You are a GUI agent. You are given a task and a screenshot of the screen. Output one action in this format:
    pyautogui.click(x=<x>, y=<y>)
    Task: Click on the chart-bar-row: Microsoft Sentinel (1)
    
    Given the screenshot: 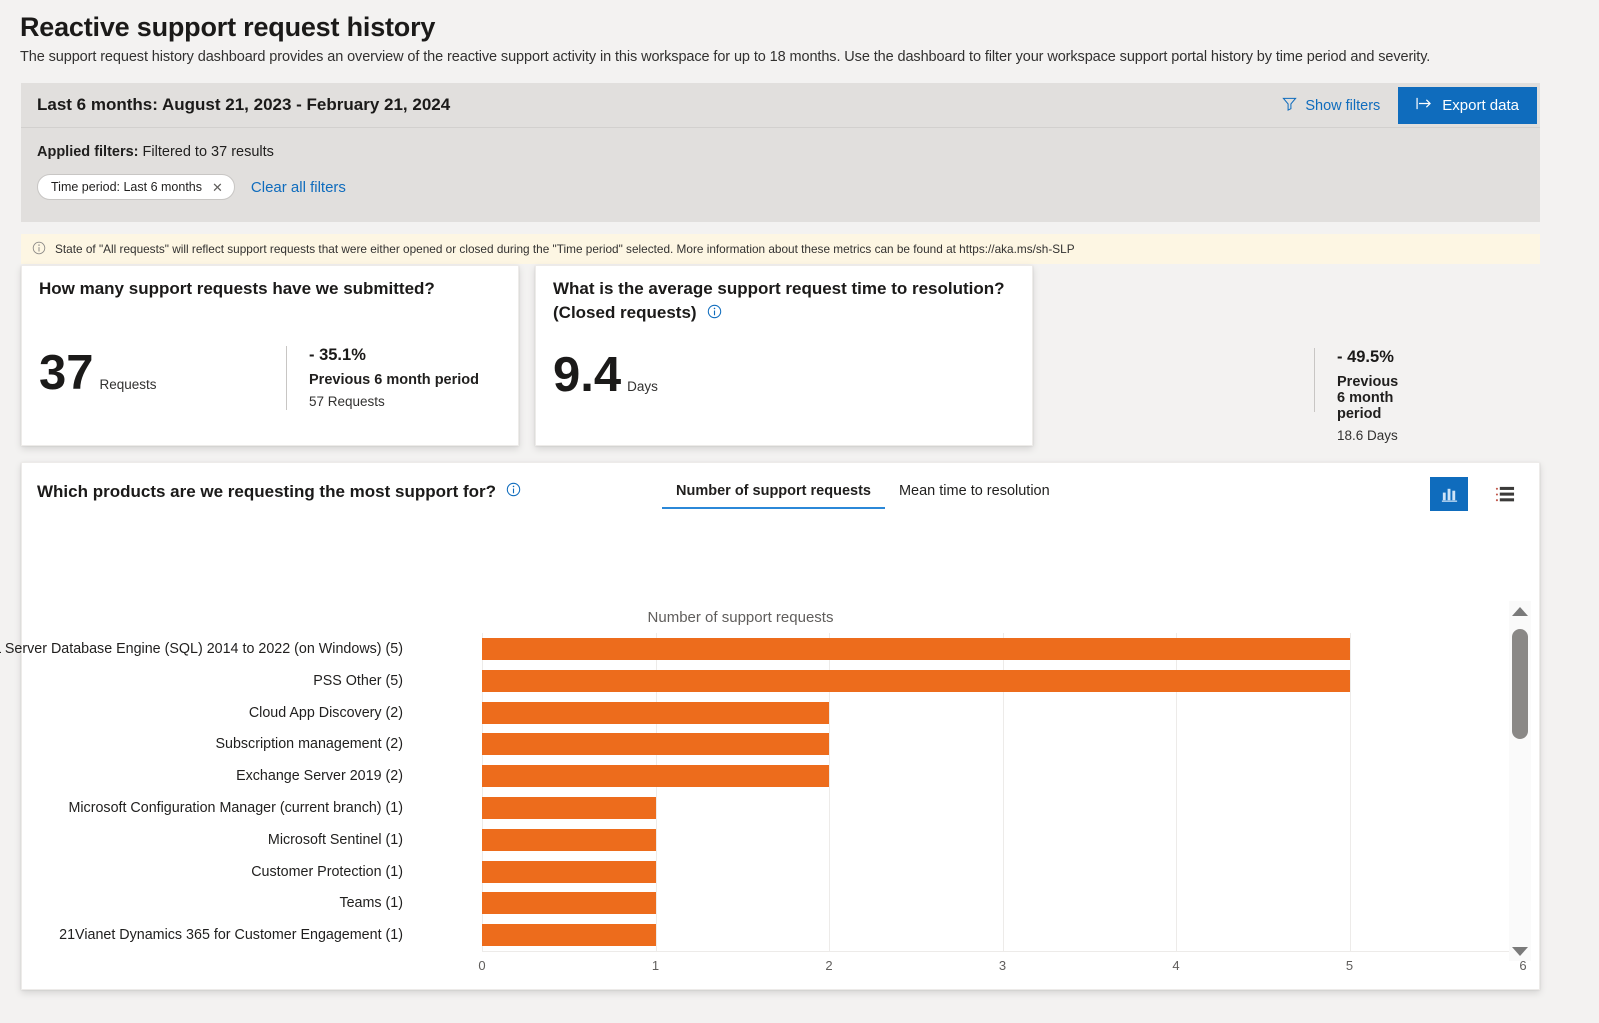 What is the action you would take?
    pyautogui.click(x=772, y=840)
    